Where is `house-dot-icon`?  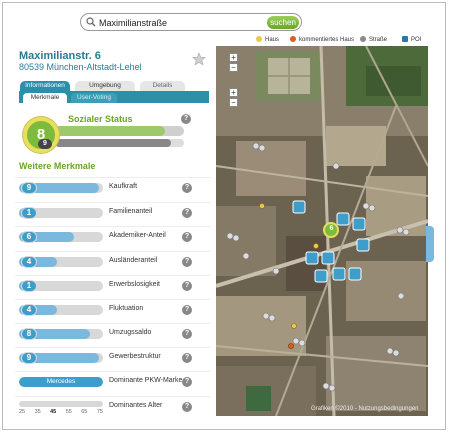
house-dot-icon is located at coordinates (259, 39).